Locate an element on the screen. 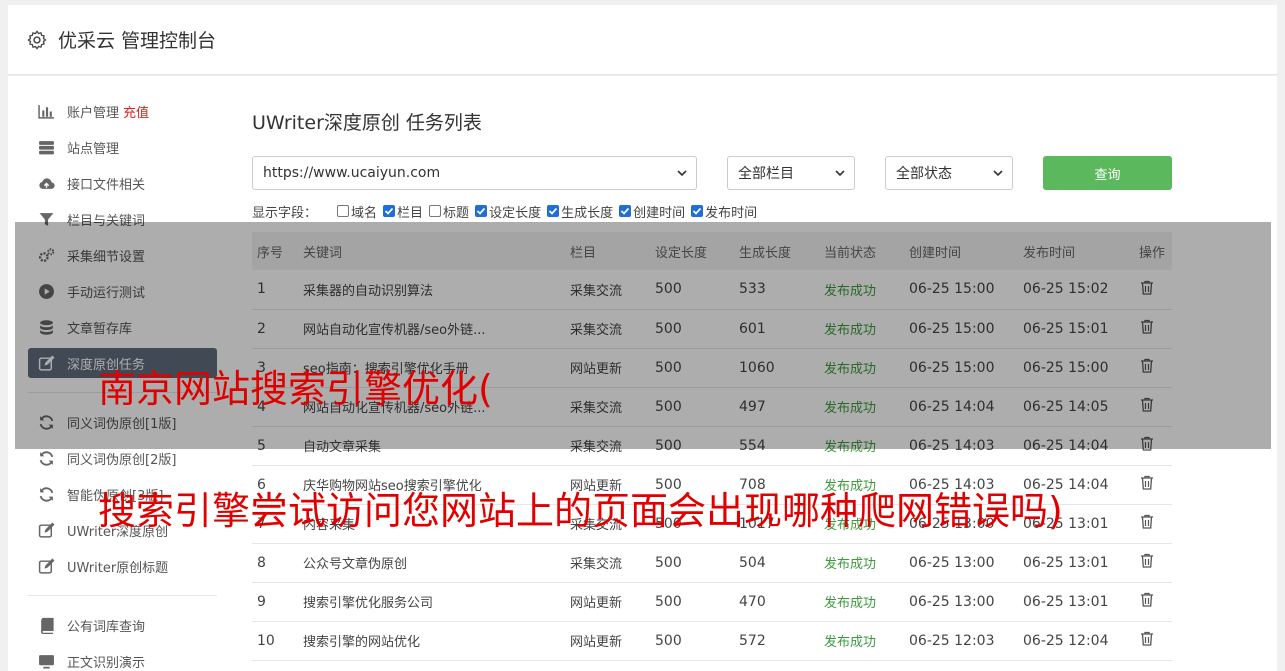 The image size is (1285, 671). app-header: 优采云 管理控制台 is located at coordinates (642, 40).